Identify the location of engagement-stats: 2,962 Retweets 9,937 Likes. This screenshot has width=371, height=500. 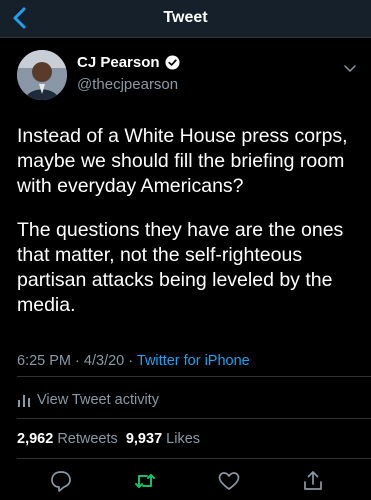
(108, 439).